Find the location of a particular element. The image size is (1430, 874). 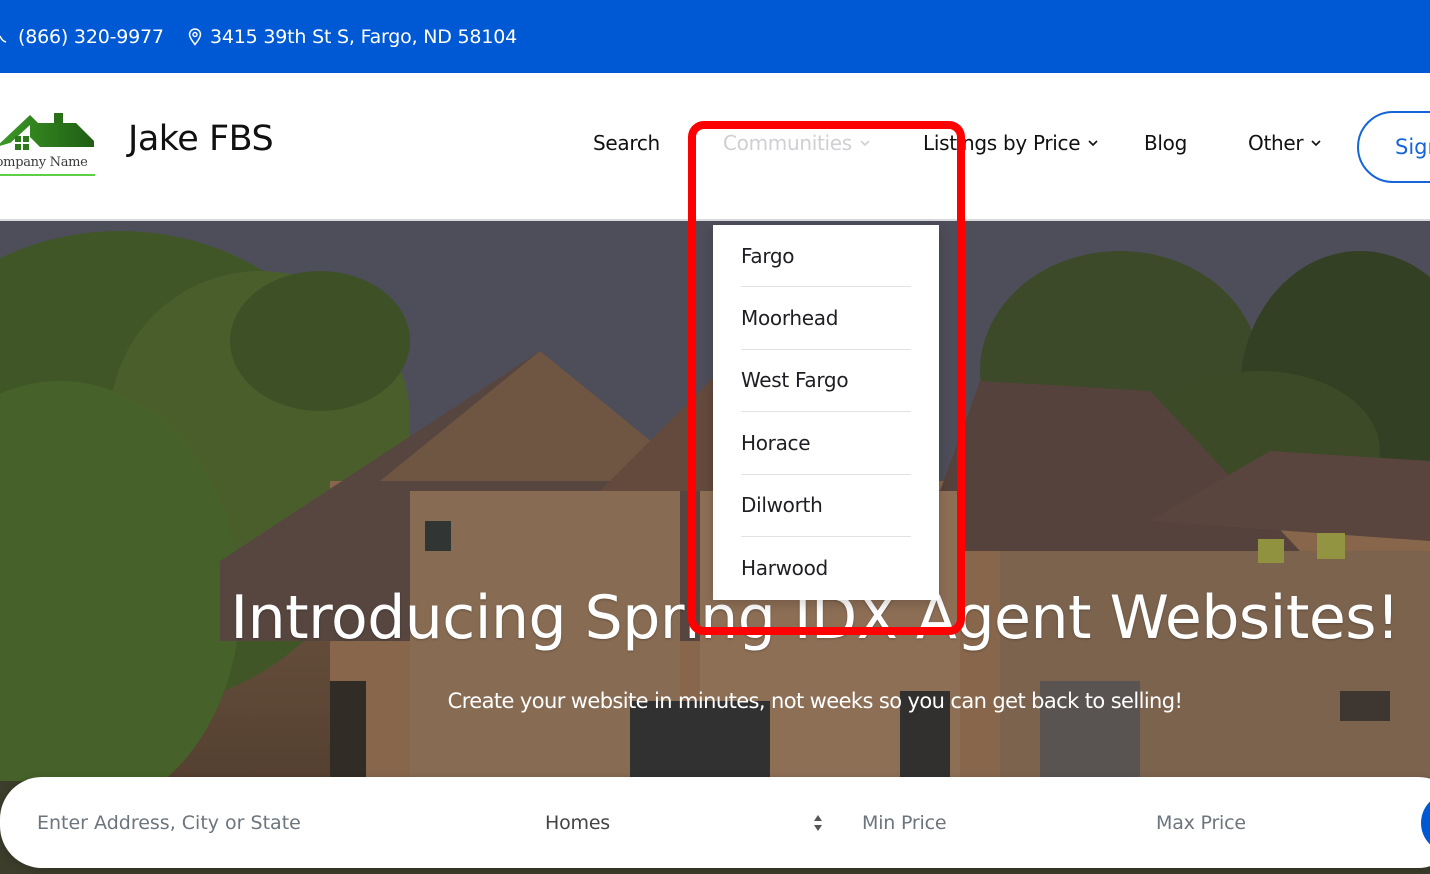

nav-communities: Communities is located at coordinates (797, 143).